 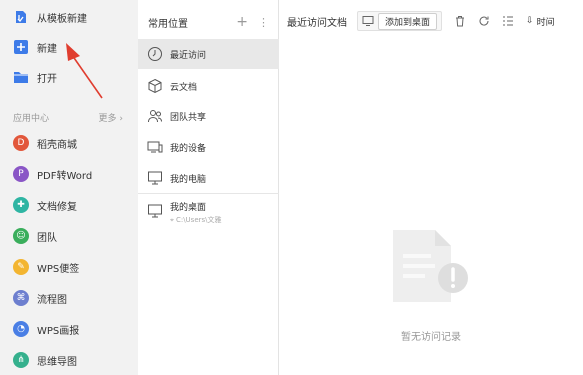 I want to click on location-label: 我的电脑, so click(x=188, y=179).